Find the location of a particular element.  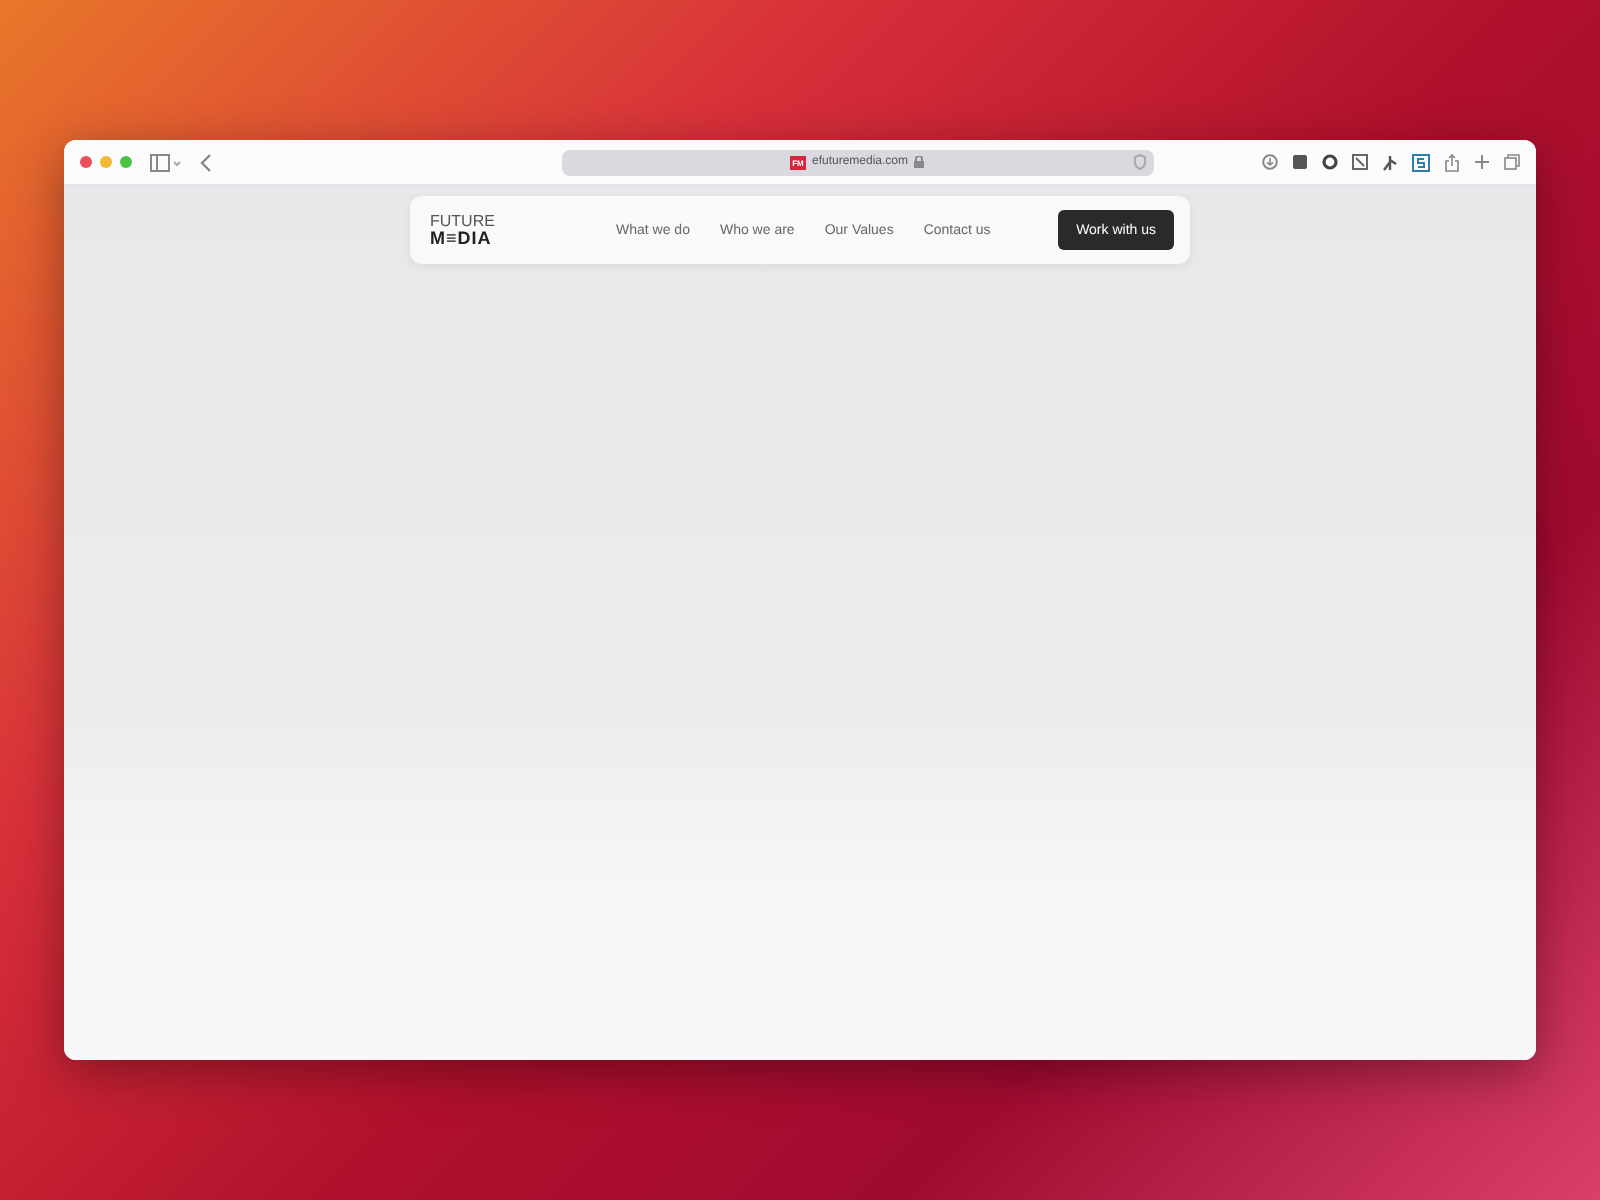

share-icon is located at coordinates (1452, 162).